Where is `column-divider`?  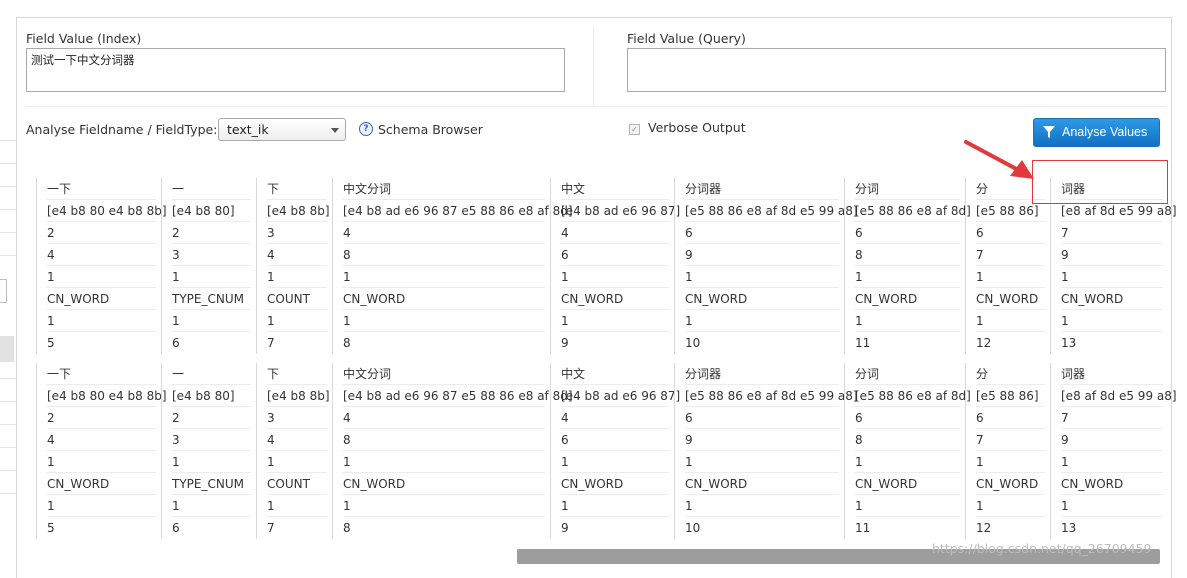
column-divider is located at coordinates (593, 67).